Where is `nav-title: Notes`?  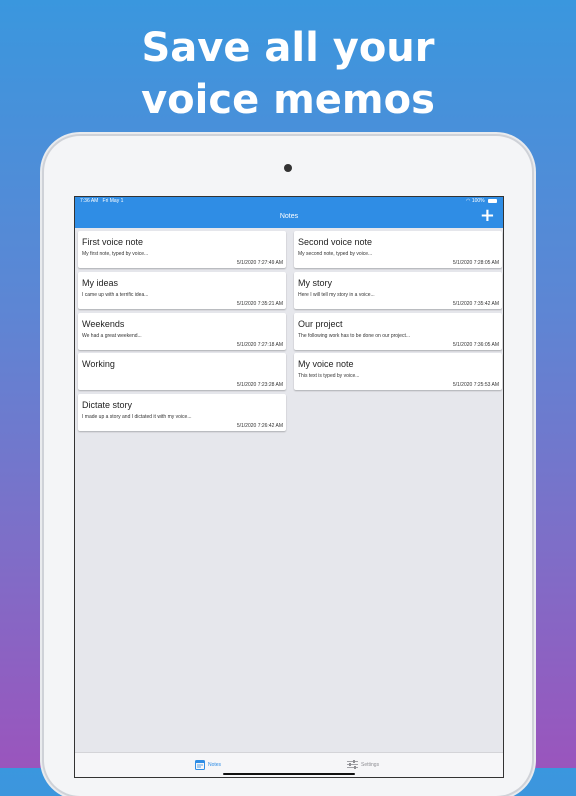 nav-title: Notes is located at coordinates (289, 216).